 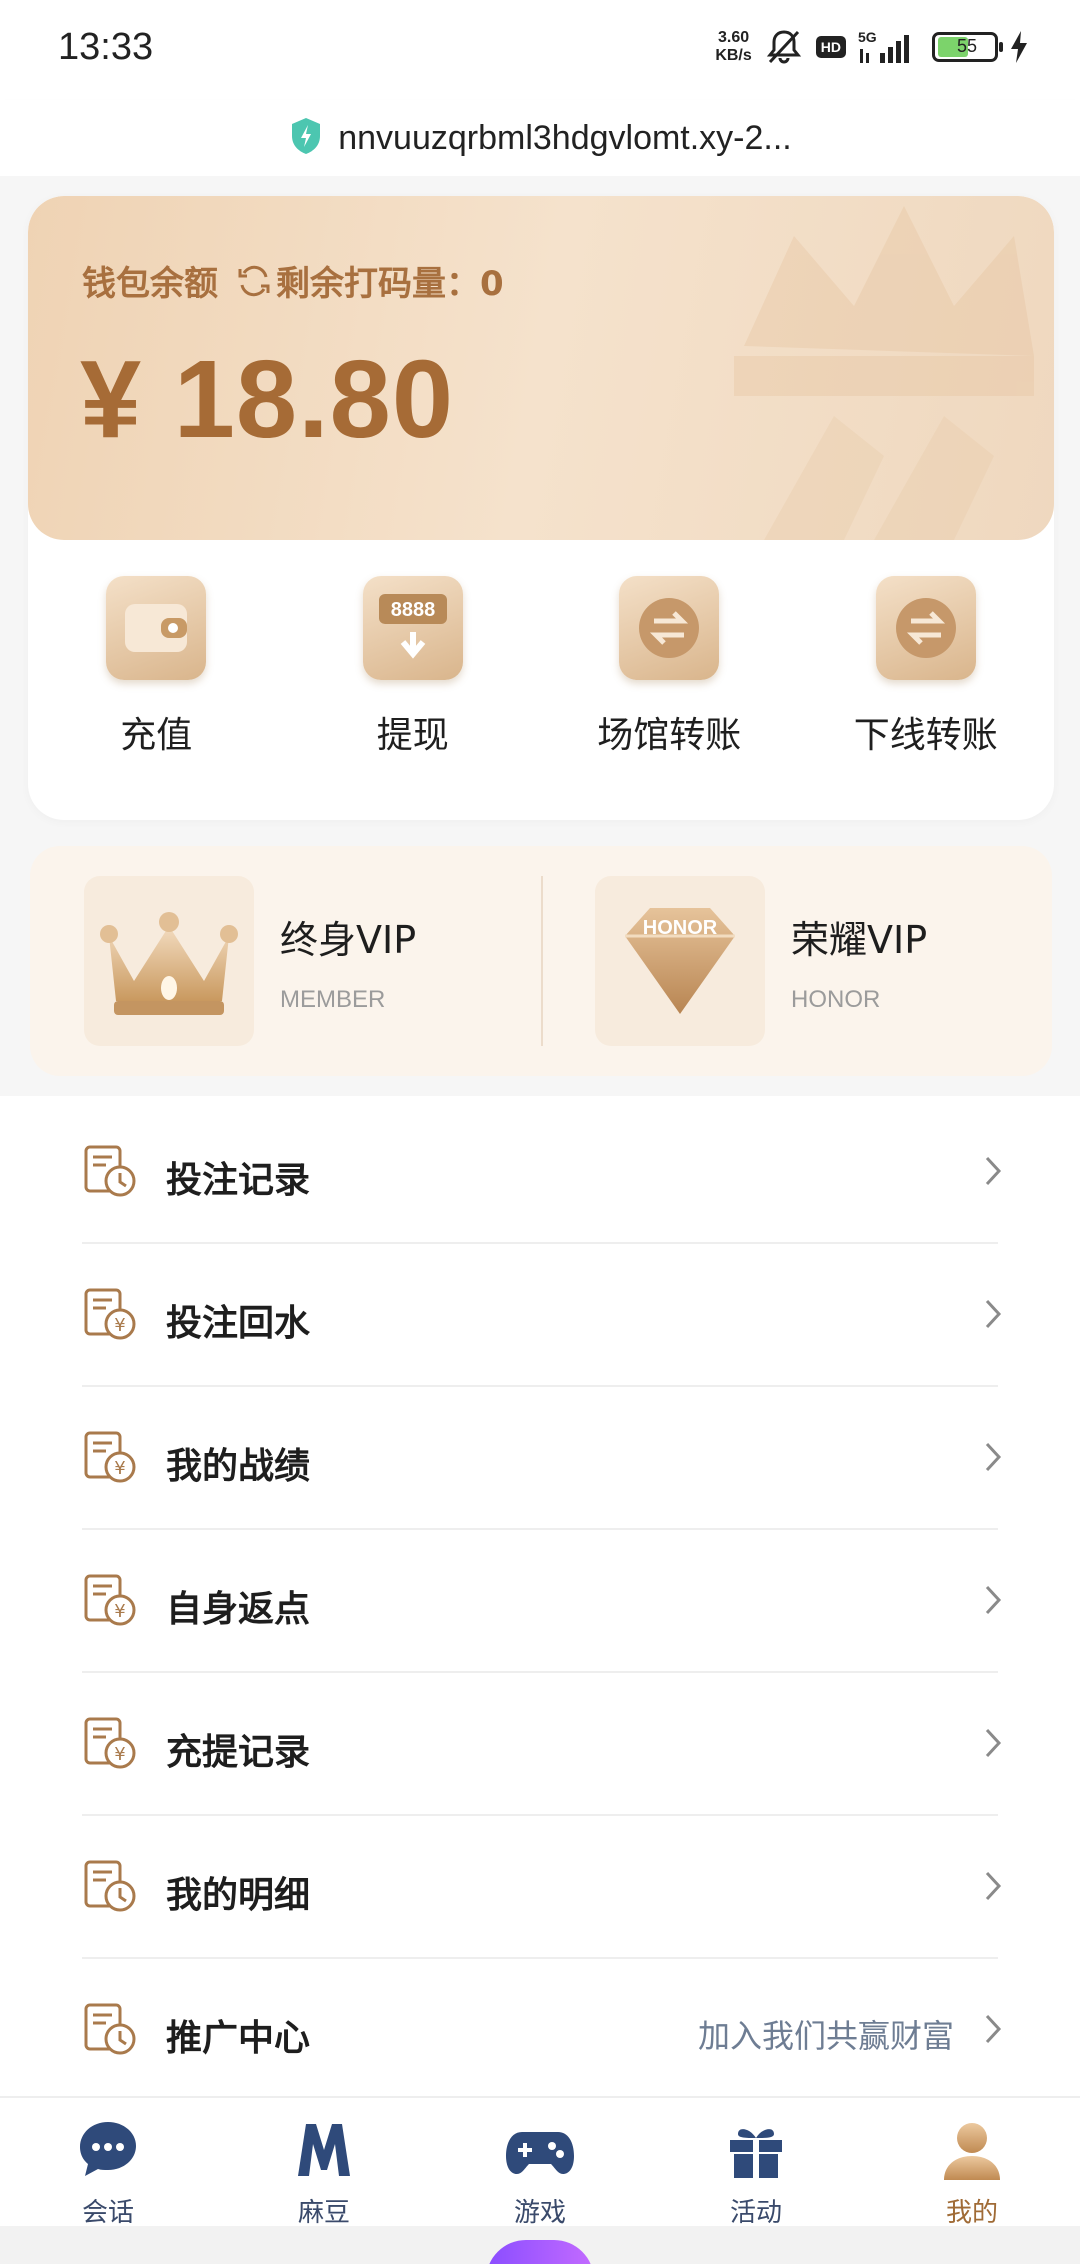 I want to click on chat-icon, so click(x=108, y=2152).